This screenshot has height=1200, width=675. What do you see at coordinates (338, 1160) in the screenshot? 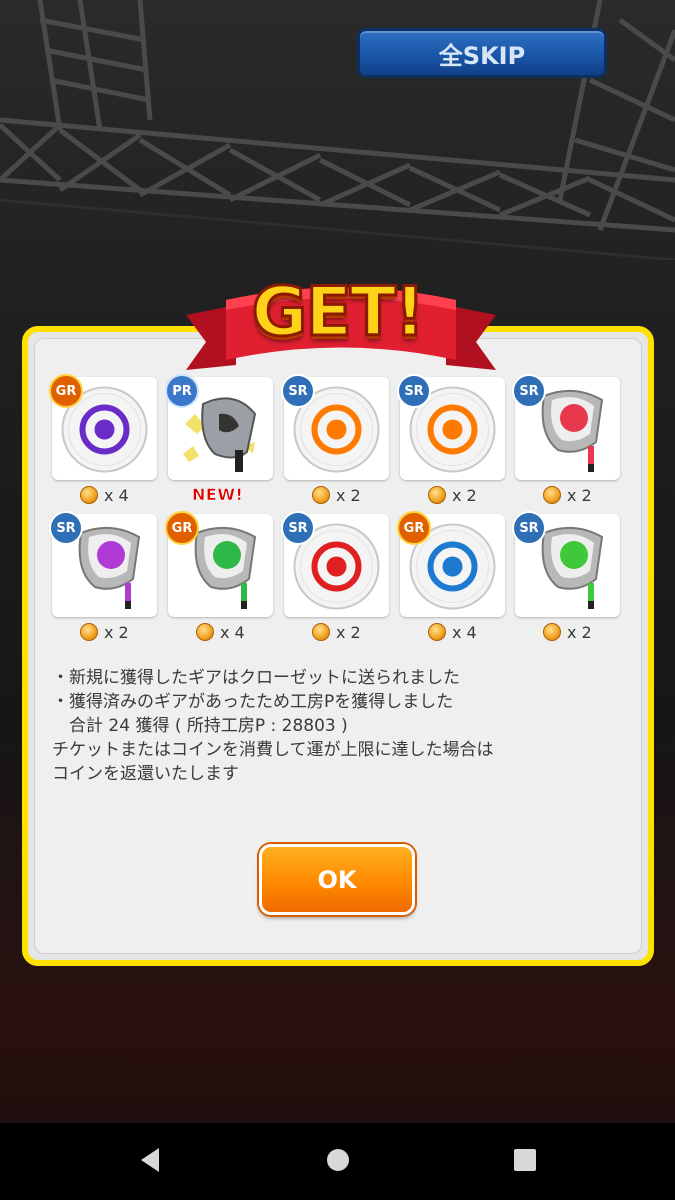
I see `home-icon` at bounding box center [338, 1160].